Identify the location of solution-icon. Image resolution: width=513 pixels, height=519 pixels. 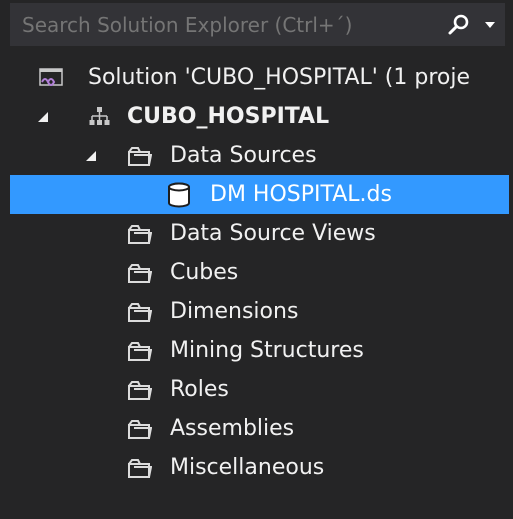
(51, 78).